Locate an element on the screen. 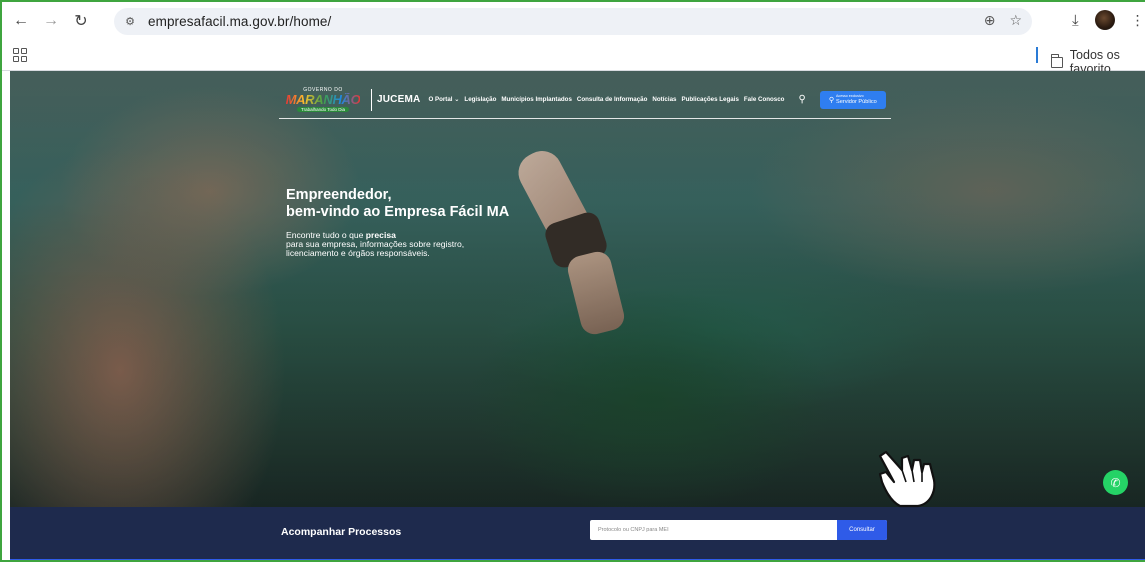 The width and height of the screenshot is (1145, 562). nav-municipios: Municípios Implantados is located at coordinates (536, 99).